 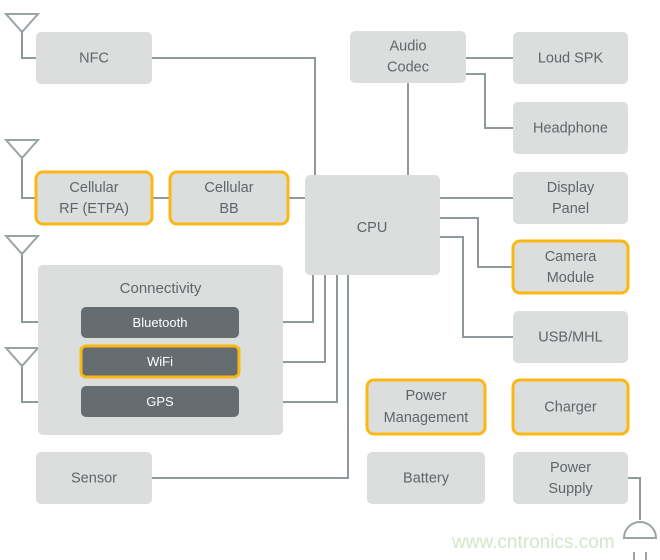 What do you see at coordinates (570, 489) in the screenshot?
I see `power-supply-label-line2: Supply` at bounding box center [570, 489].